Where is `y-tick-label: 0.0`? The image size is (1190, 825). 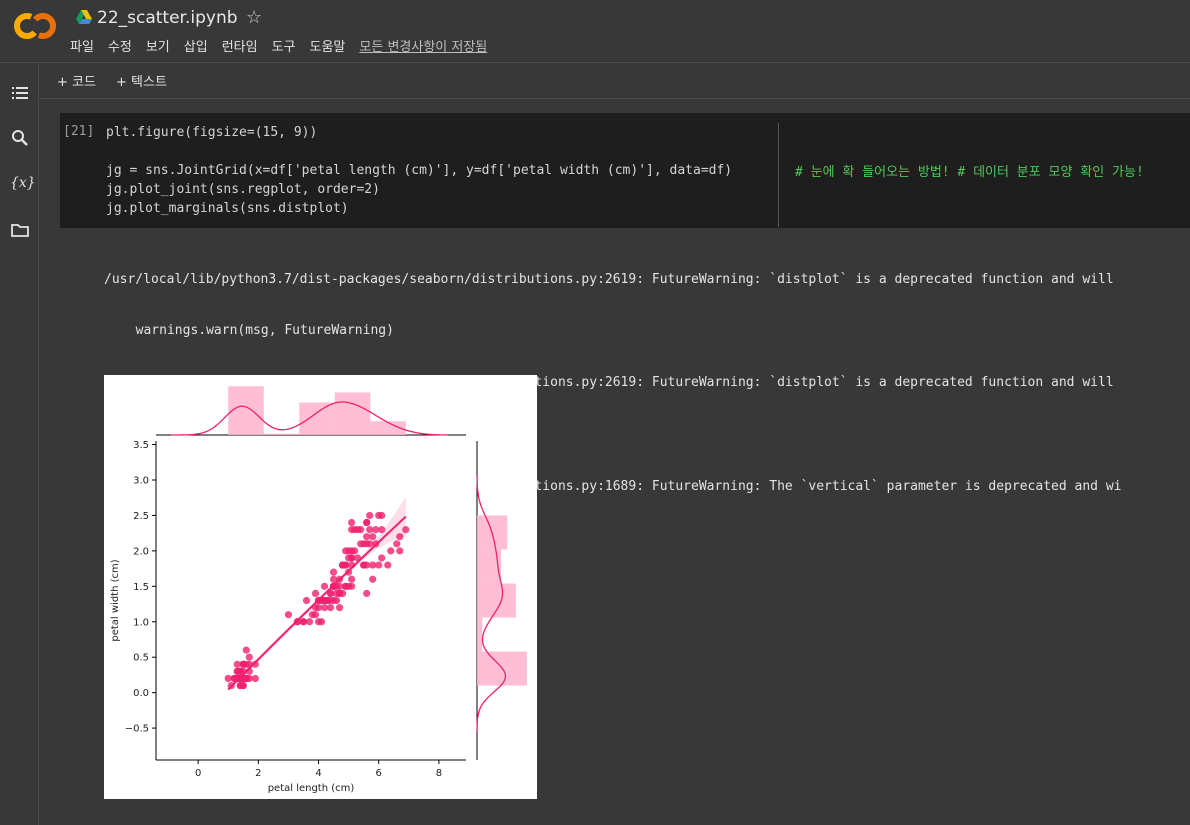
y-tick-label: 0.0 is located at coordinates (141, 693).